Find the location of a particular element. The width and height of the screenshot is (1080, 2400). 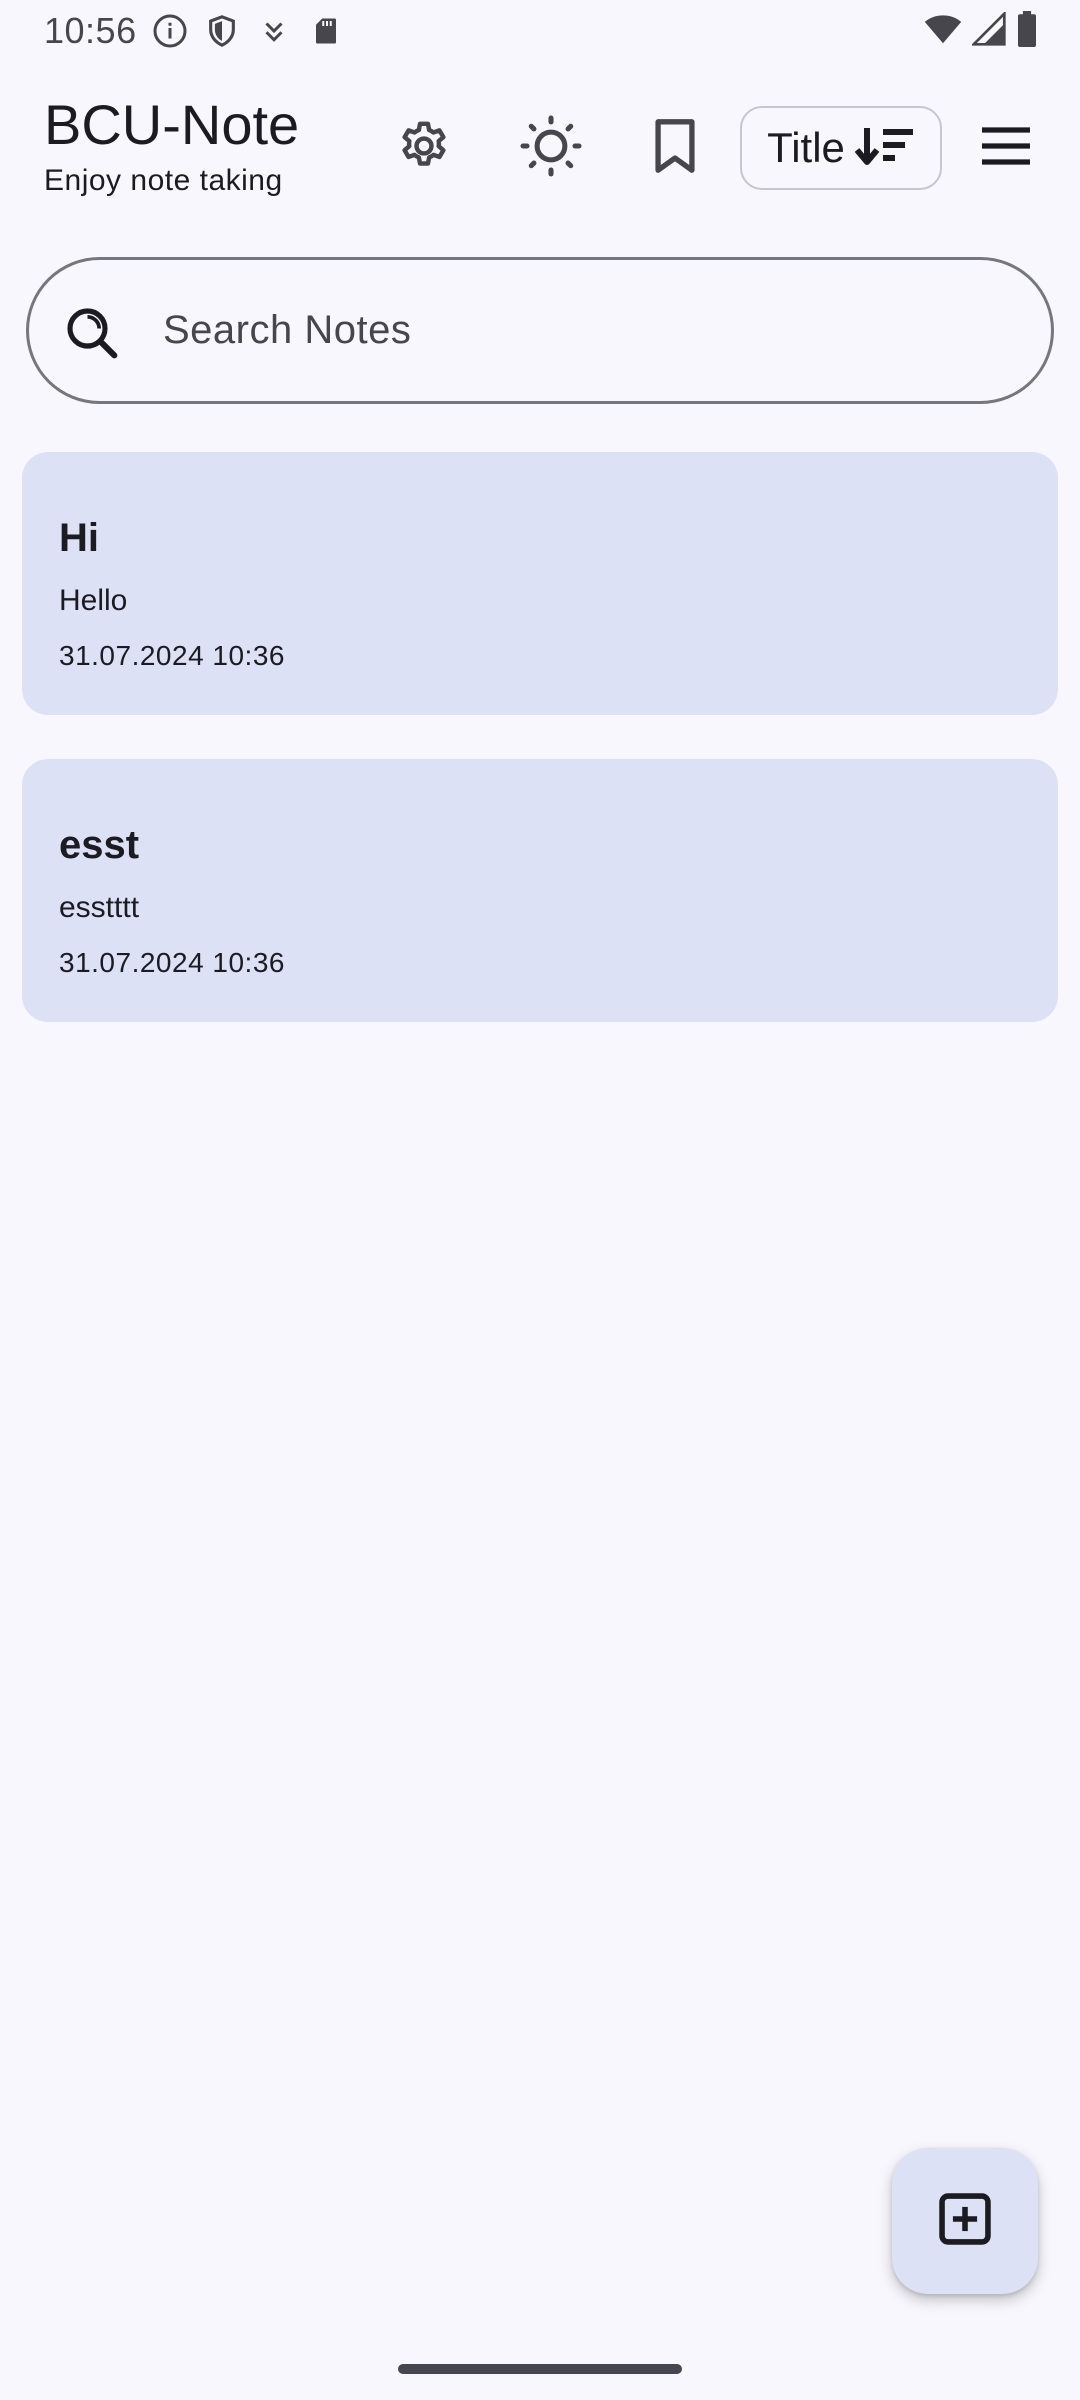

settings-button is located at coordinates (424, 148).